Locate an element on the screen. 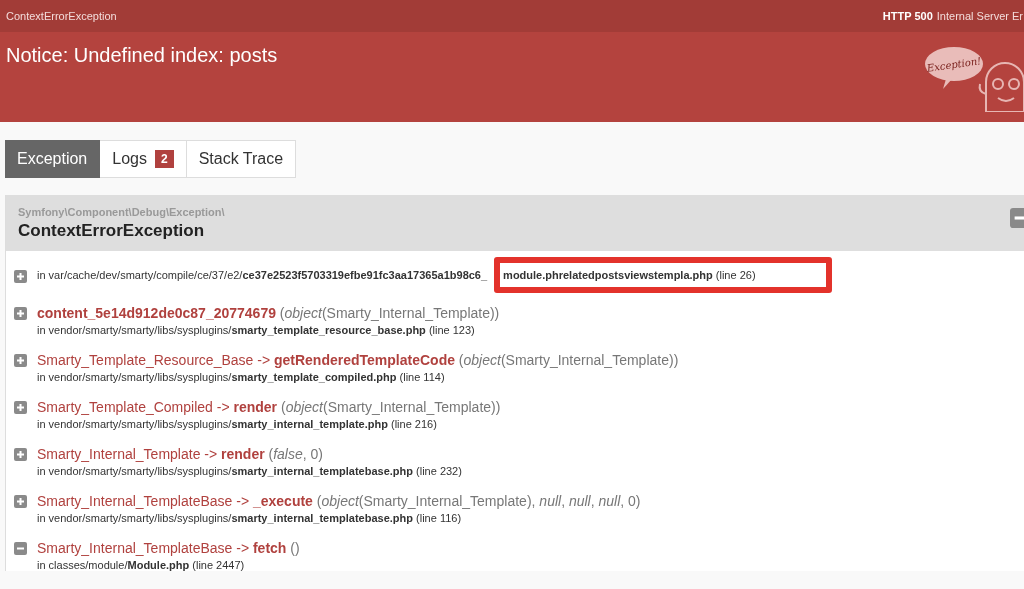  arguments: (false, 0) is located at coordinates (295, 454).